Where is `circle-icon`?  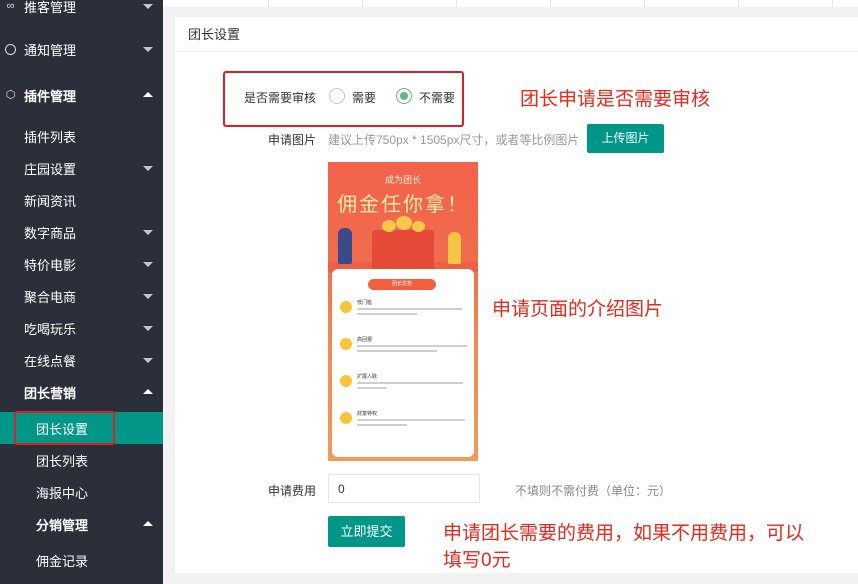
circle-icon is located at coordinates (10, 49).